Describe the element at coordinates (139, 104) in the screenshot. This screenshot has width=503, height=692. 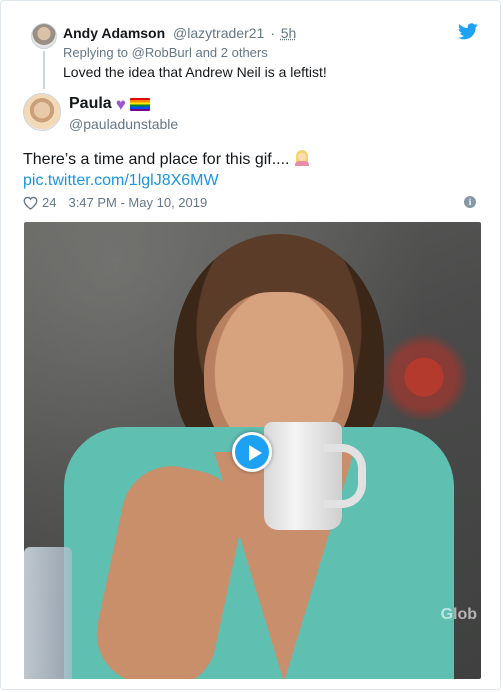
I see `rainbow-flag-emoji-icon` at that location.